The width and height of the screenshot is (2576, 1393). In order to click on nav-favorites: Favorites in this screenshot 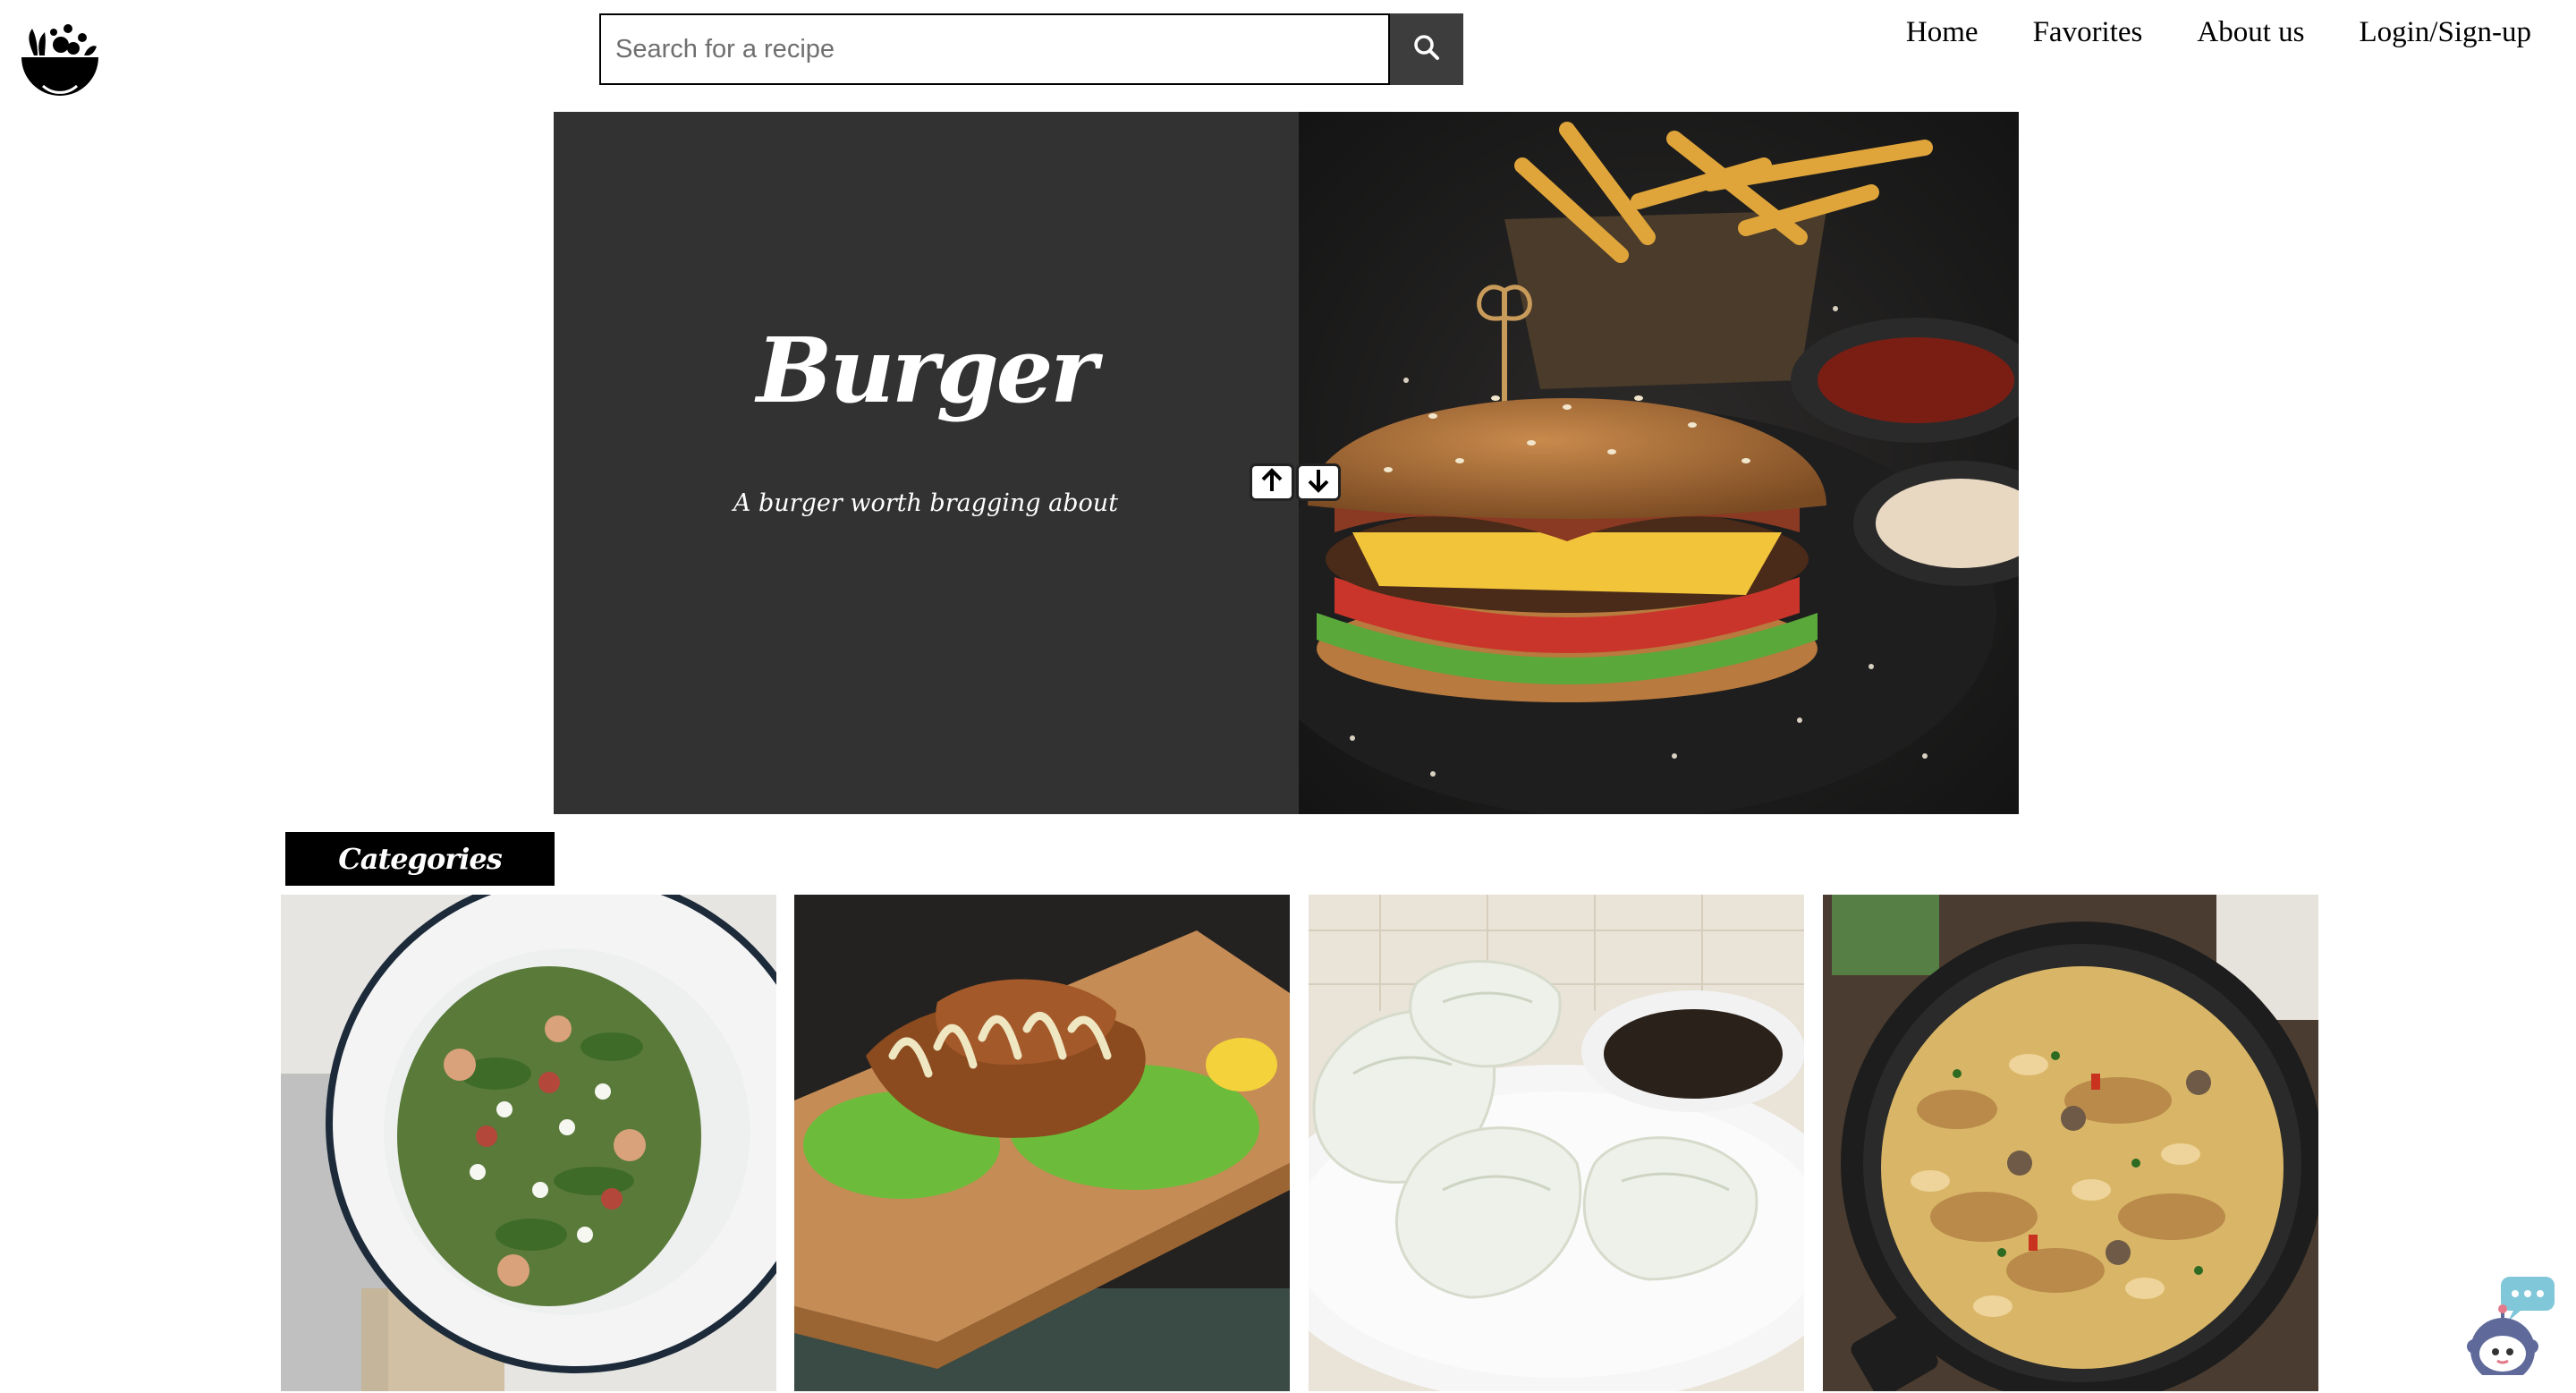, I will do `click(2088, 32)`.